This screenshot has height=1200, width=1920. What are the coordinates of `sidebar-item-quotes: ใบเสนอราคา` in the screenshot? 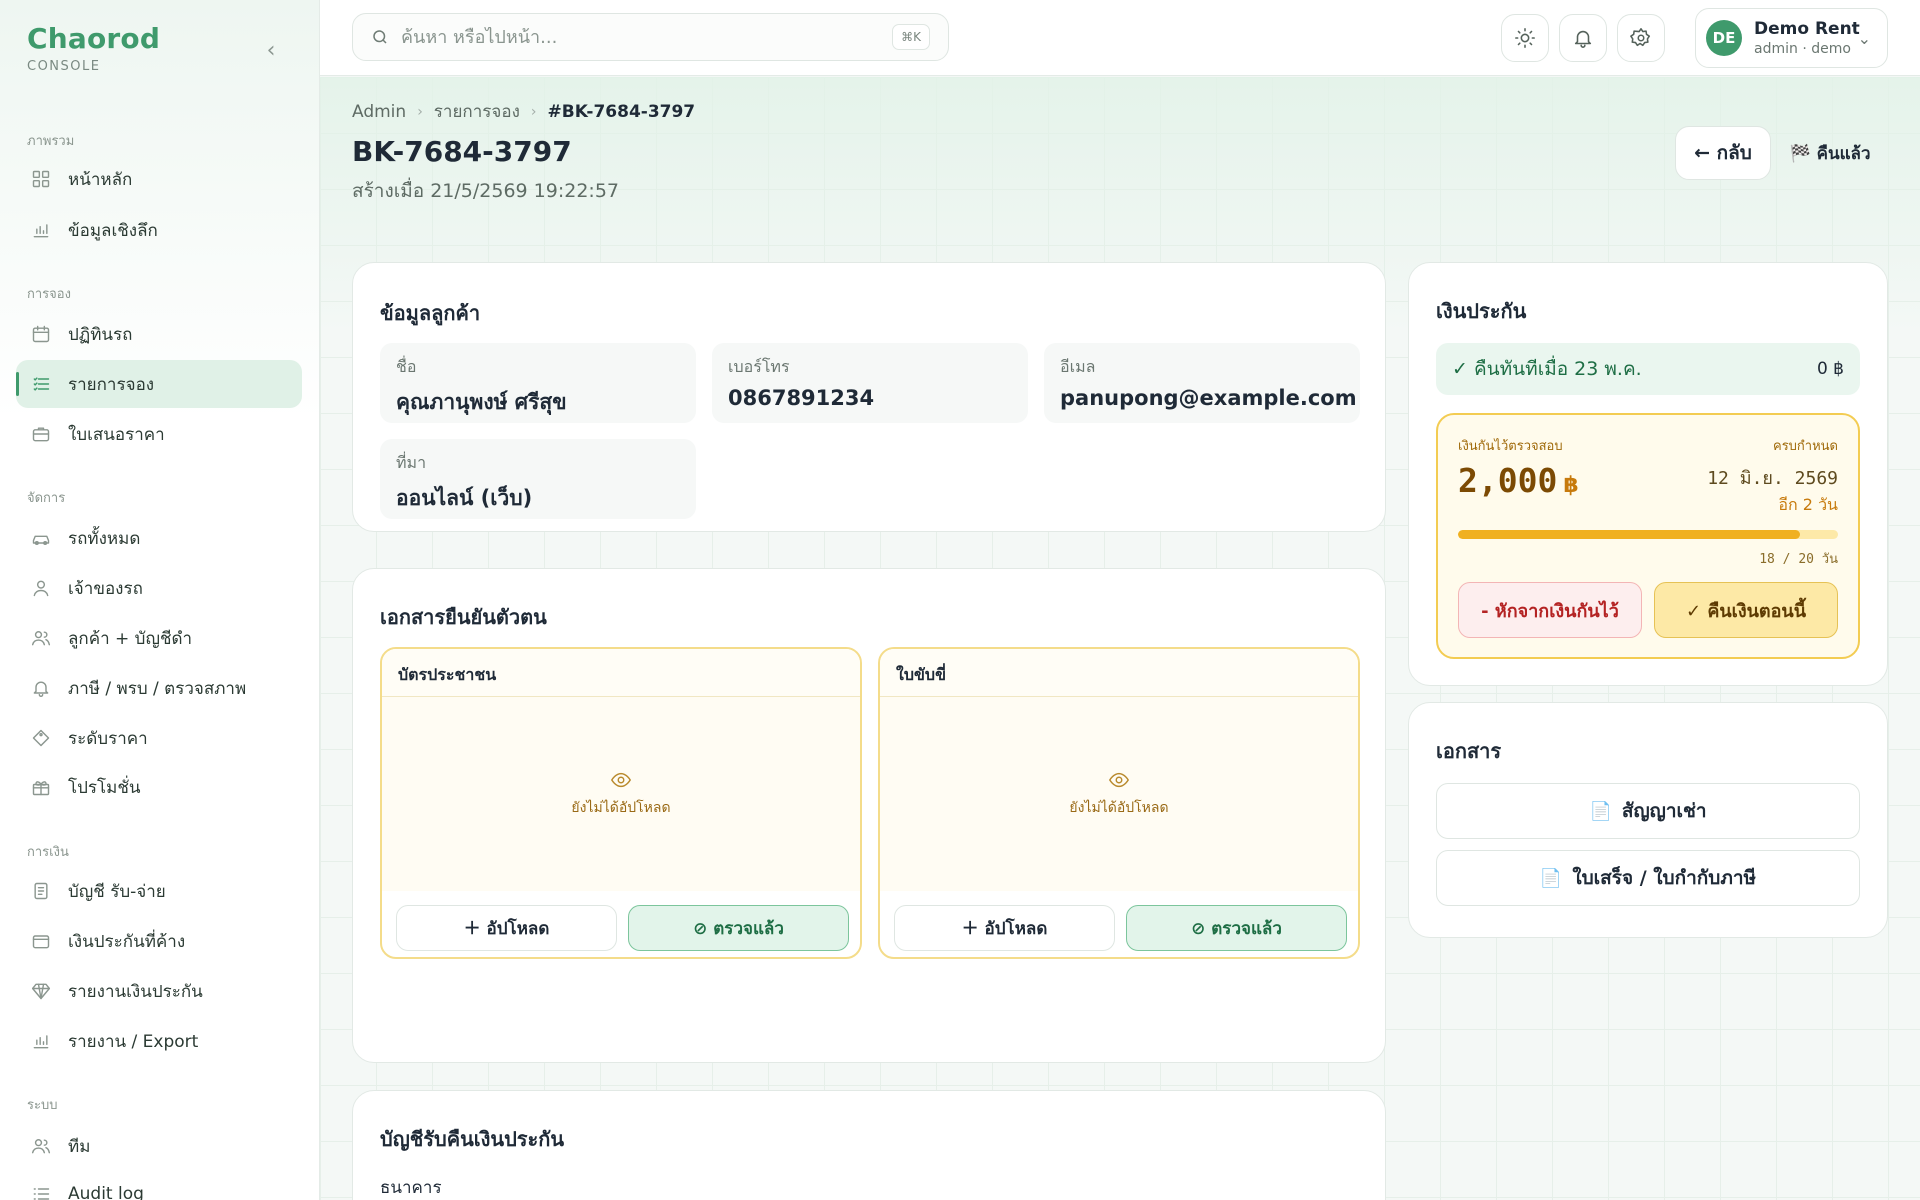 It's located at (159, 434).